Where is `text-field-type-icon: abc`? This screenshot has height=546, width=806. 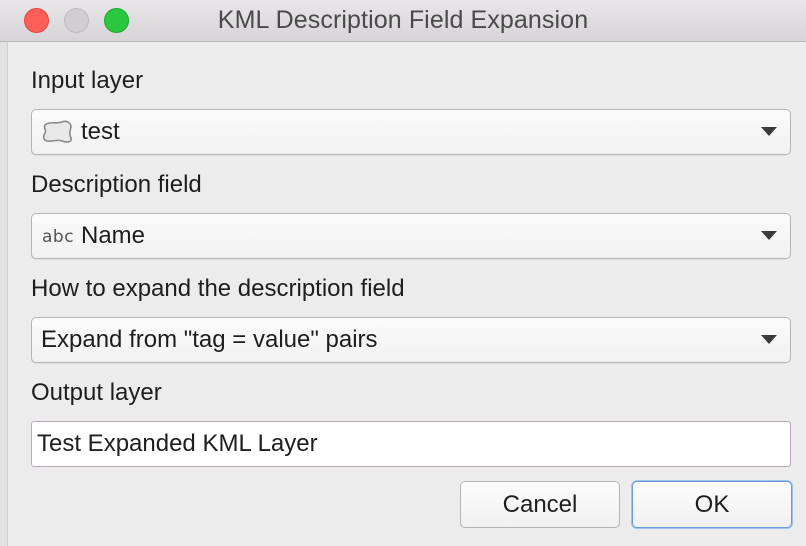
text-field-type-icon: abc is located at coordinates (58, 237).